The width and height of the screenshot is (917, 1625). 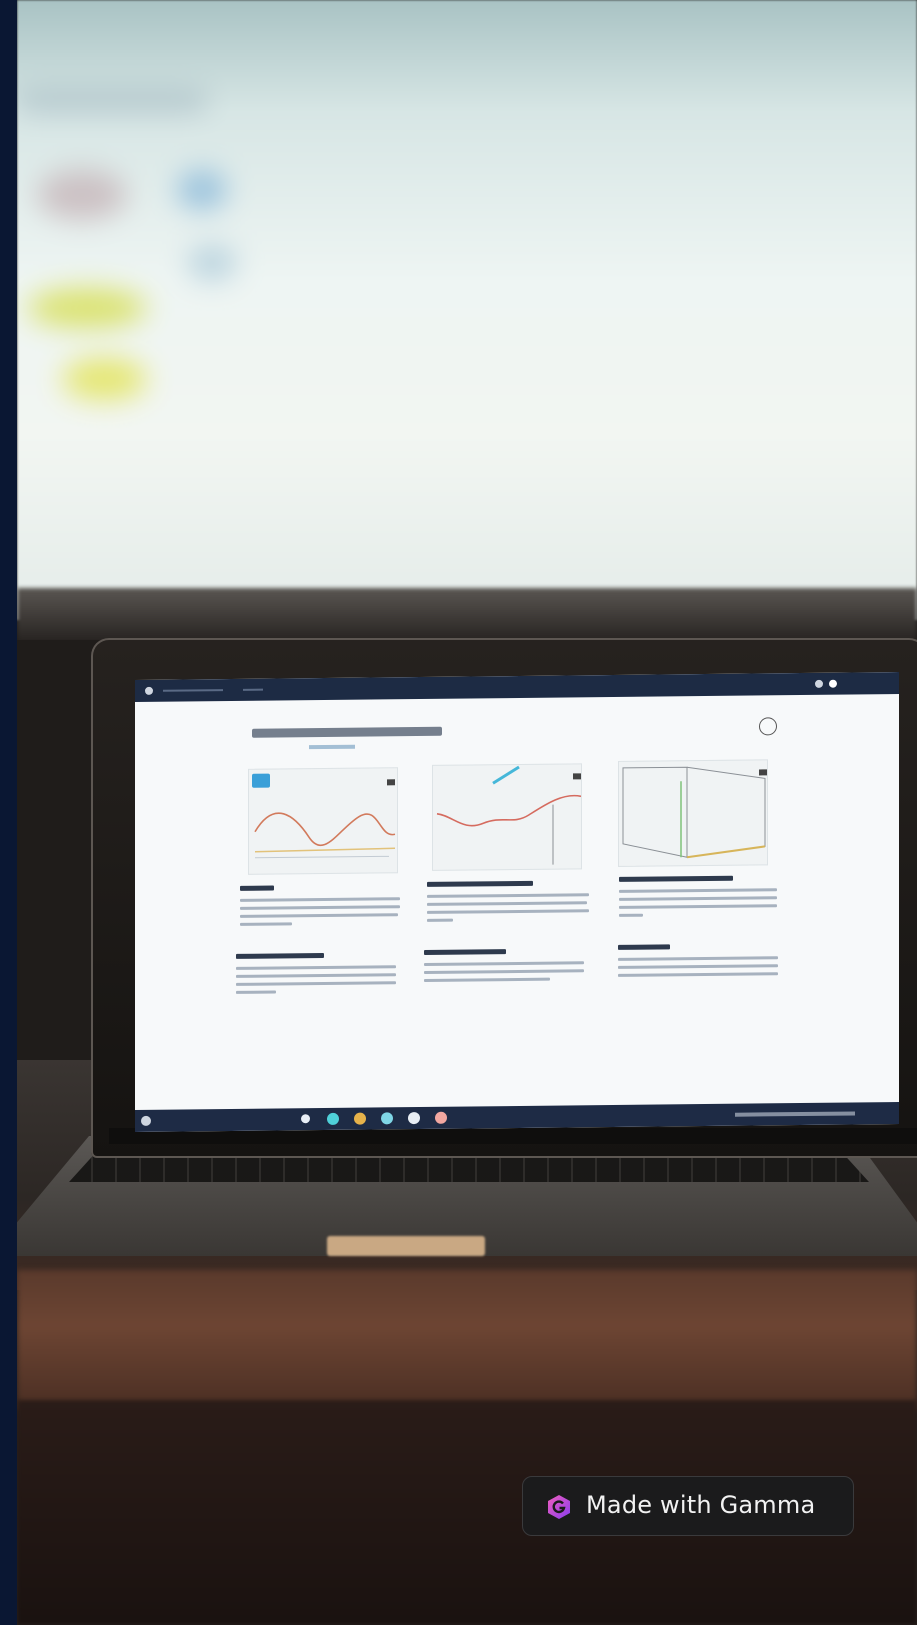 I want to click on badge-label: Made with Gamma, so click(x=701, y=1505).